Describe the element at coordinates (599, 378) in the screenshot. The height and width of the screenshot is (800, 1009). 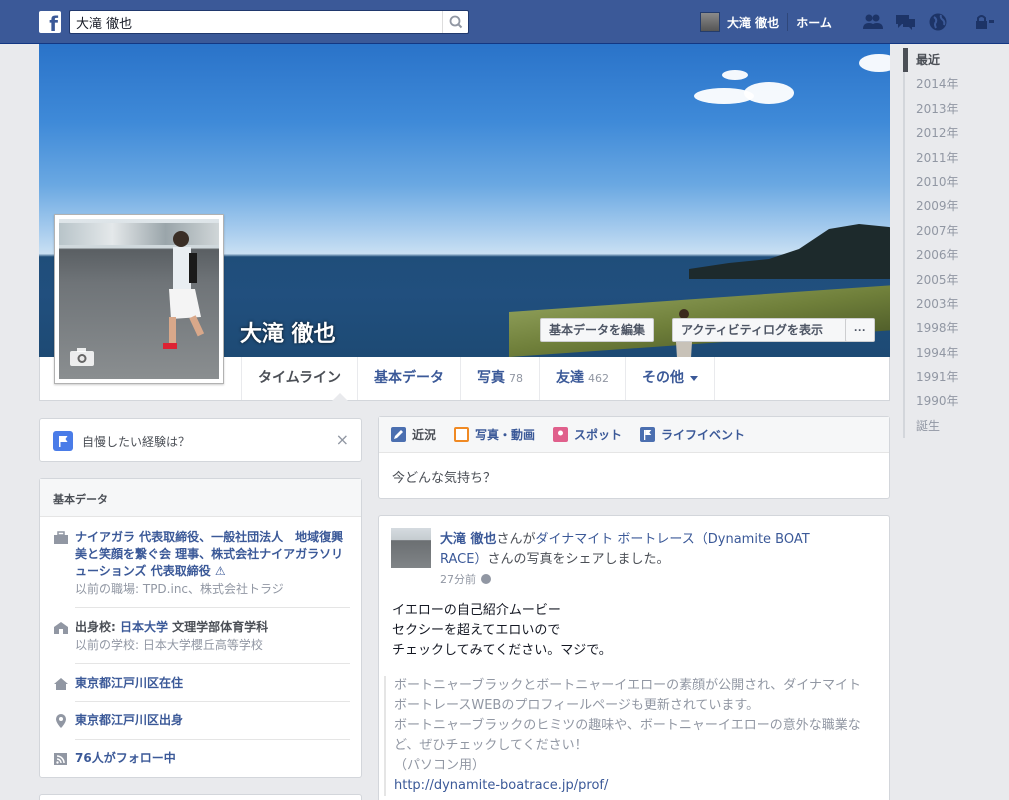
I see `tab-count: 462` at that location.